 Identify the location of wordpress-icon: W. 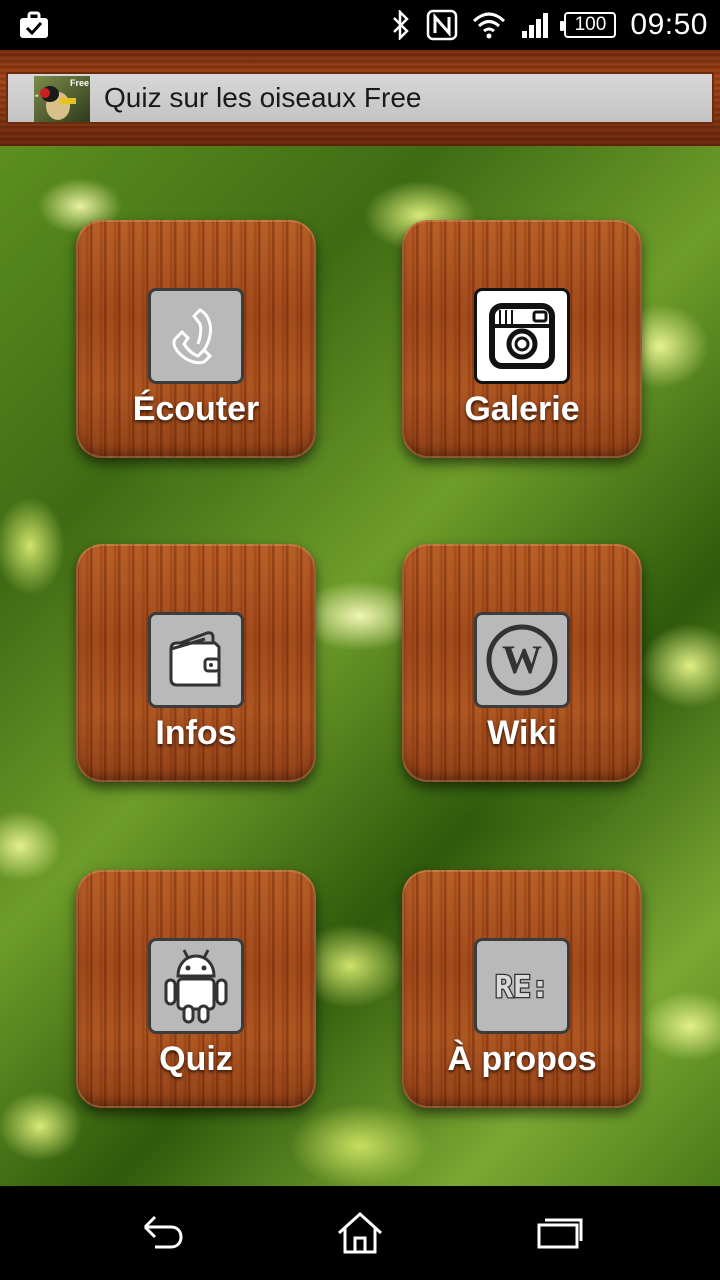
(522, 660).